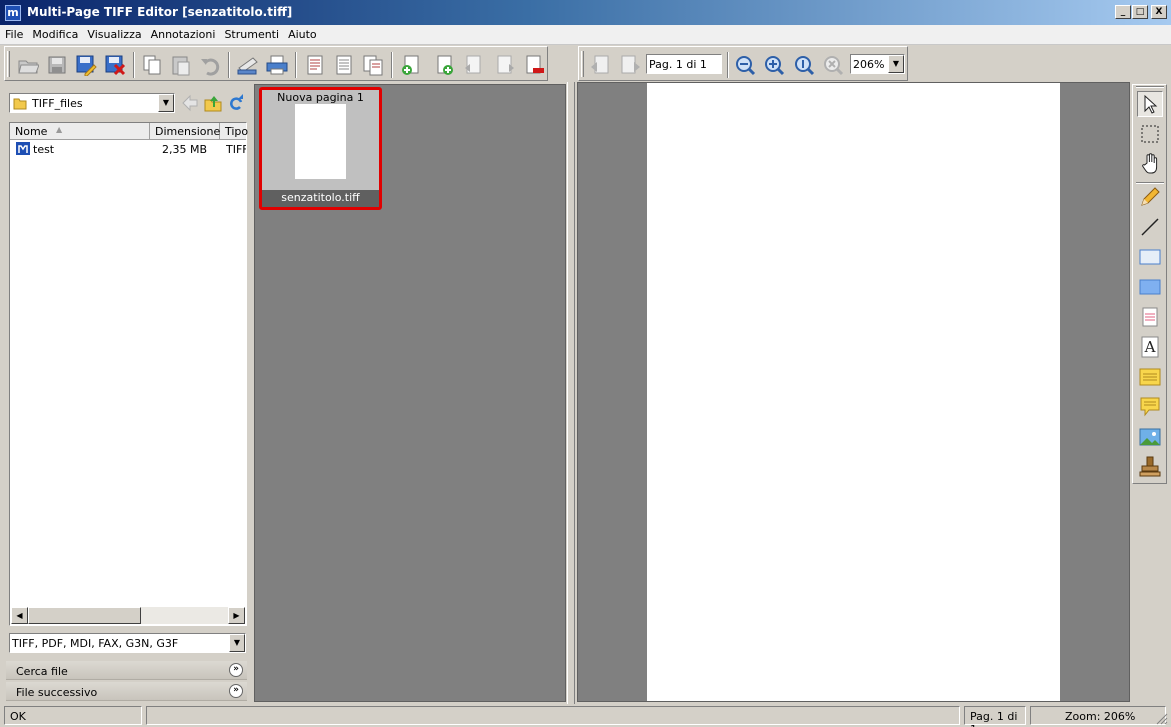 The height and width of the screenshot is (727, 1171). I want to click on print-button, so click(277, 65).